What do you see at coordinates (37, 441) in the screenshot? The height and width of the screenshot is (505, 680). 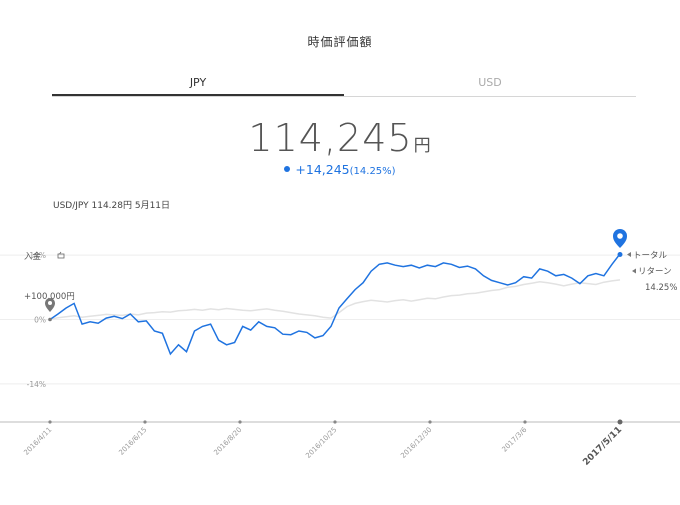 I see `x-tick-label: 2016/4/11` at bounding box center [37, 441].